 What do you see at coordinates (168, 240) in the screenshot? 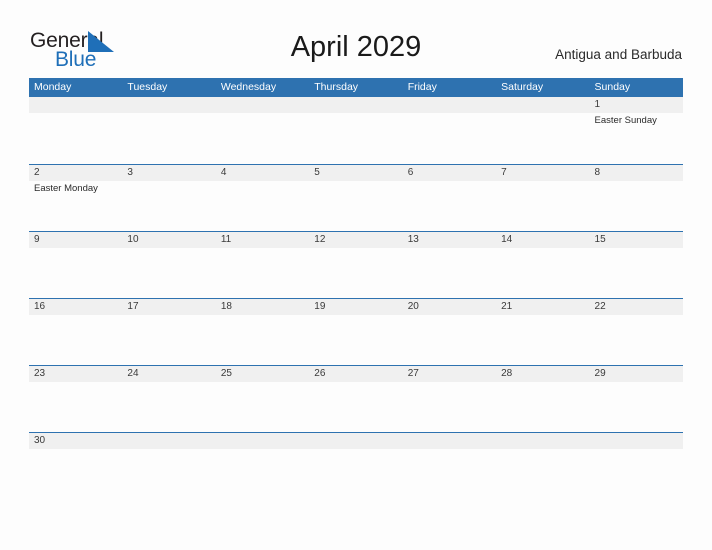
I see `day-number: 10` at bounding box center [168, 240].